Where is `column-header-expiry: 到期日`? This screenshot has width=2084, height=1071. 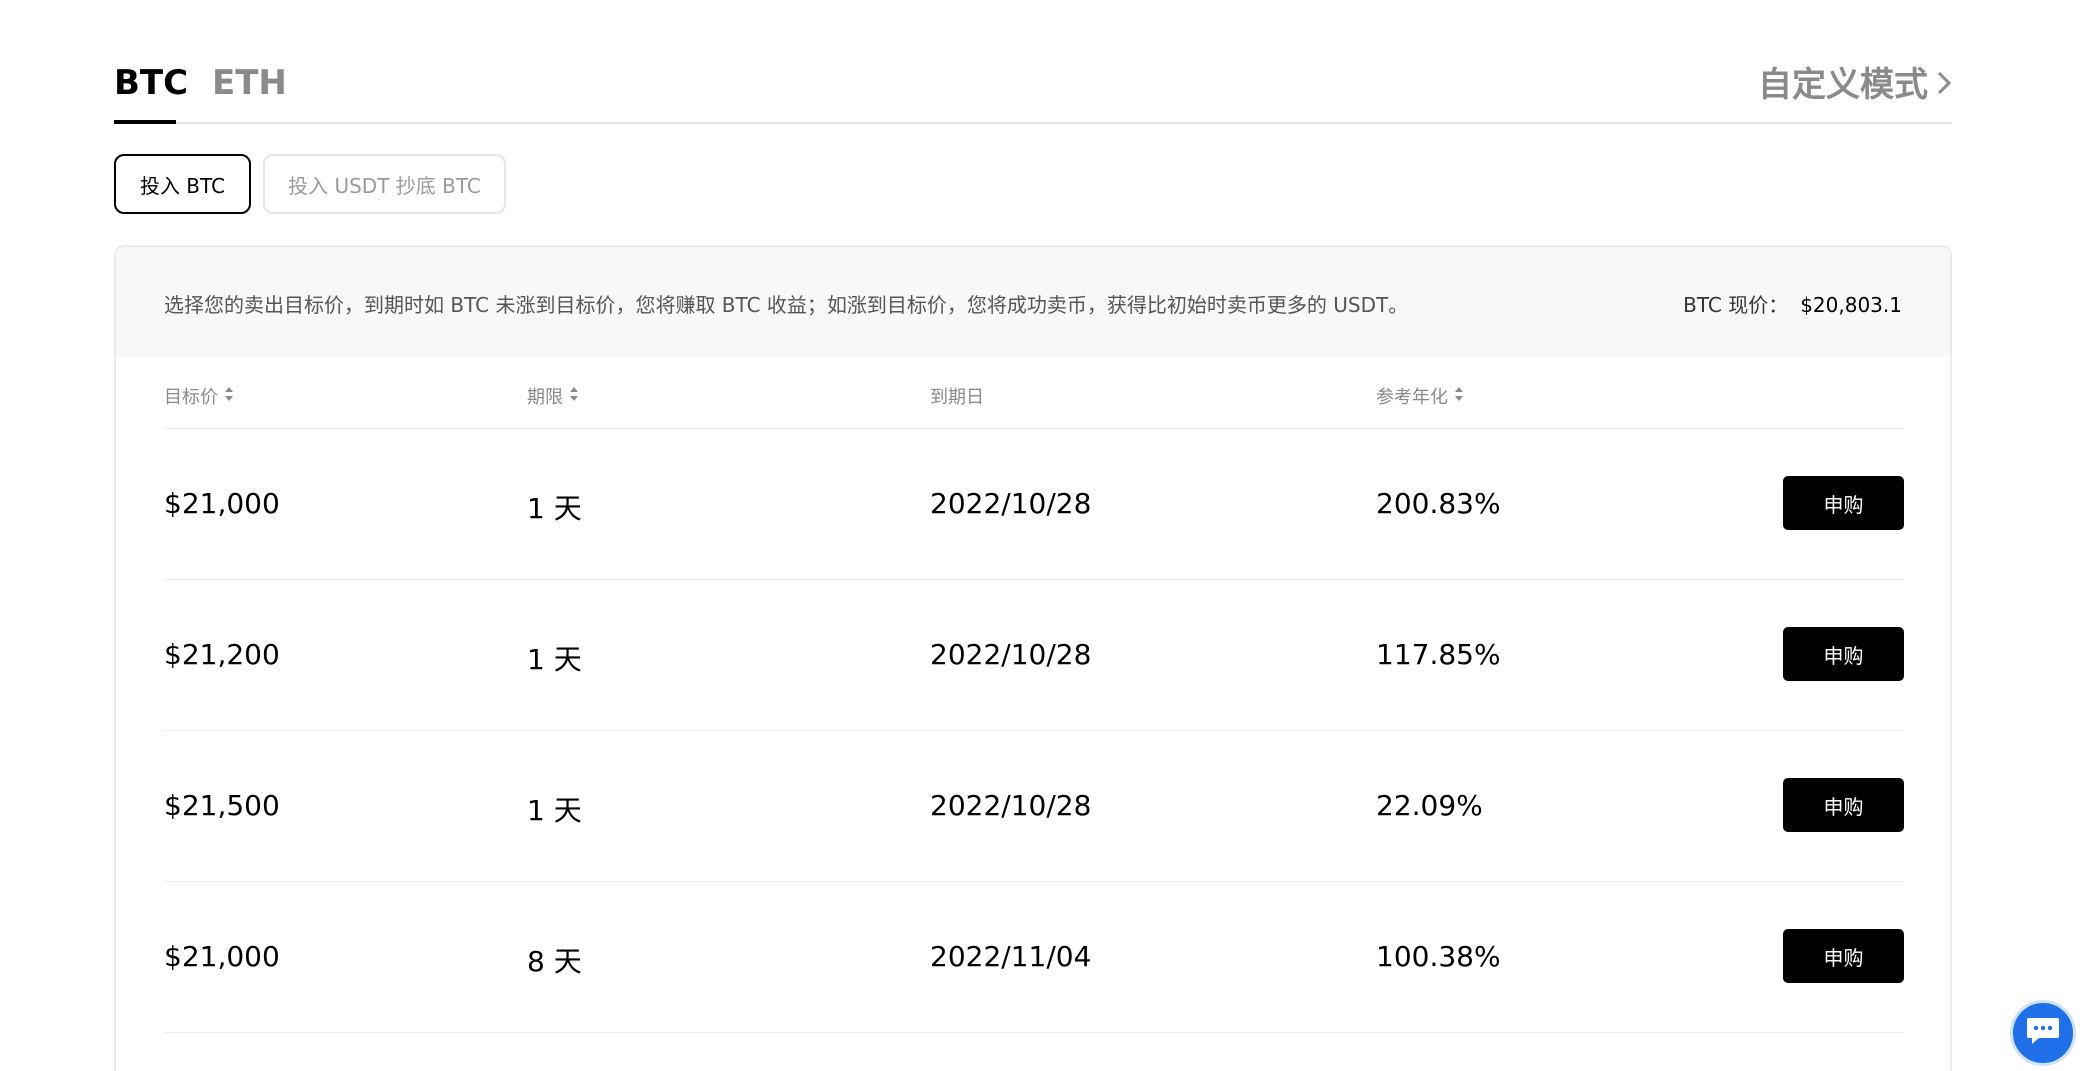 column-header-expiry: 到期日 is located at coordinates (957, 396).